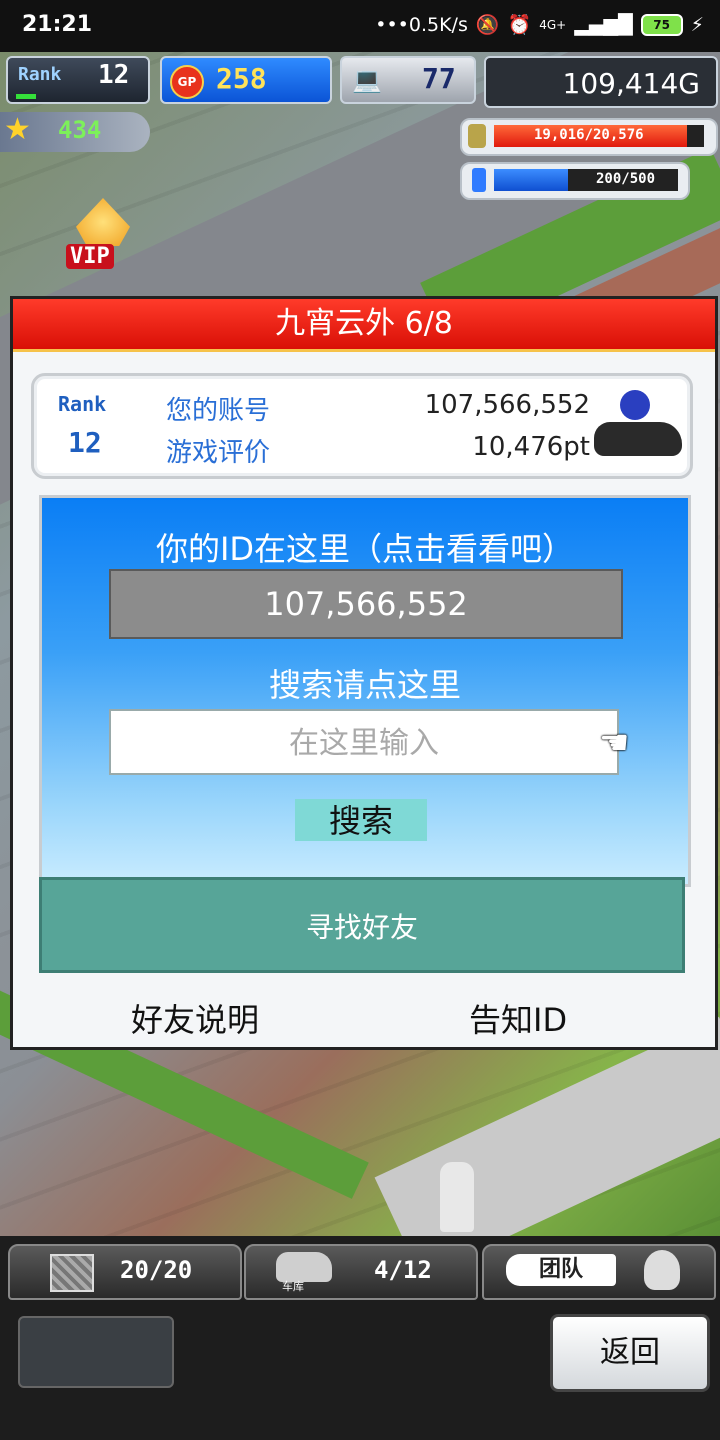 This screenshot has height=1440, width=720. Describe the element at coordinates (26, 96) in the screenshot. I see `rank-progress` at that location.